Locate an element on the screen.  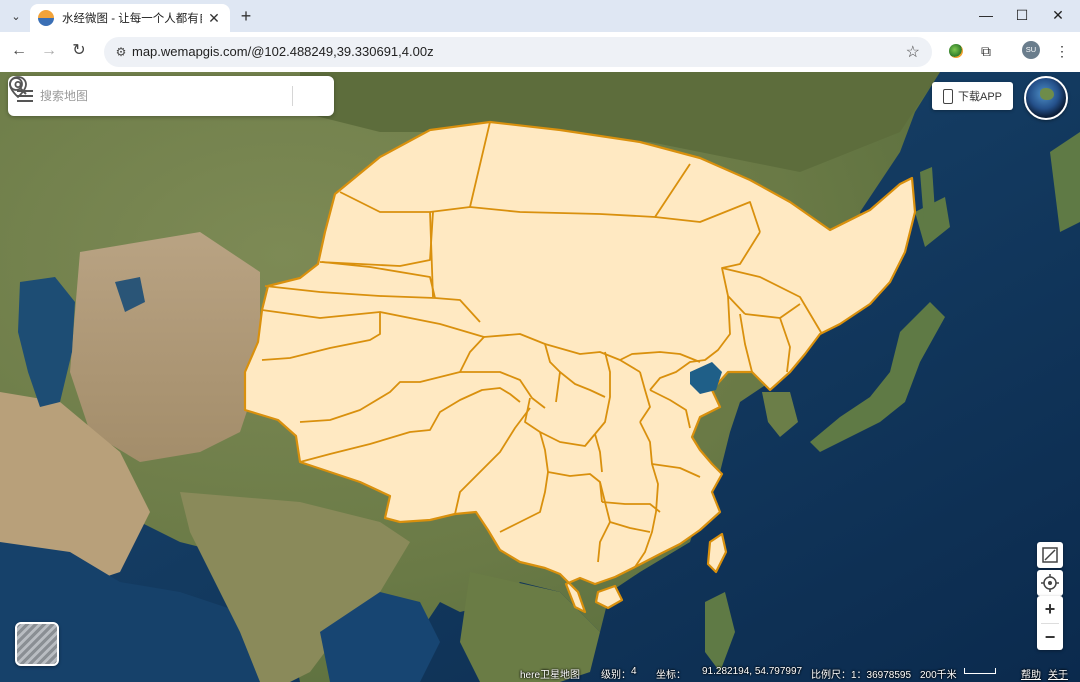
download-app-button: 下载APP is located at coordinates (972, 96).